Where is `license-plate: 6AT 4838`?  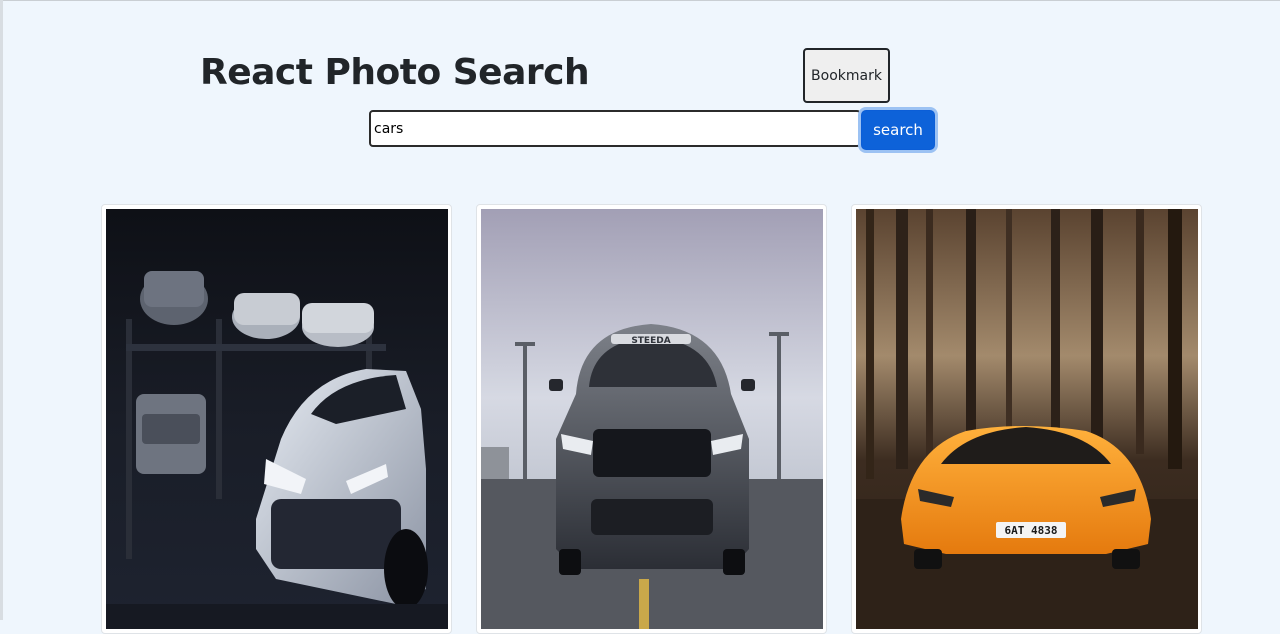
license-plate: 6AT 4838 is located at coordinates (1031, 530).